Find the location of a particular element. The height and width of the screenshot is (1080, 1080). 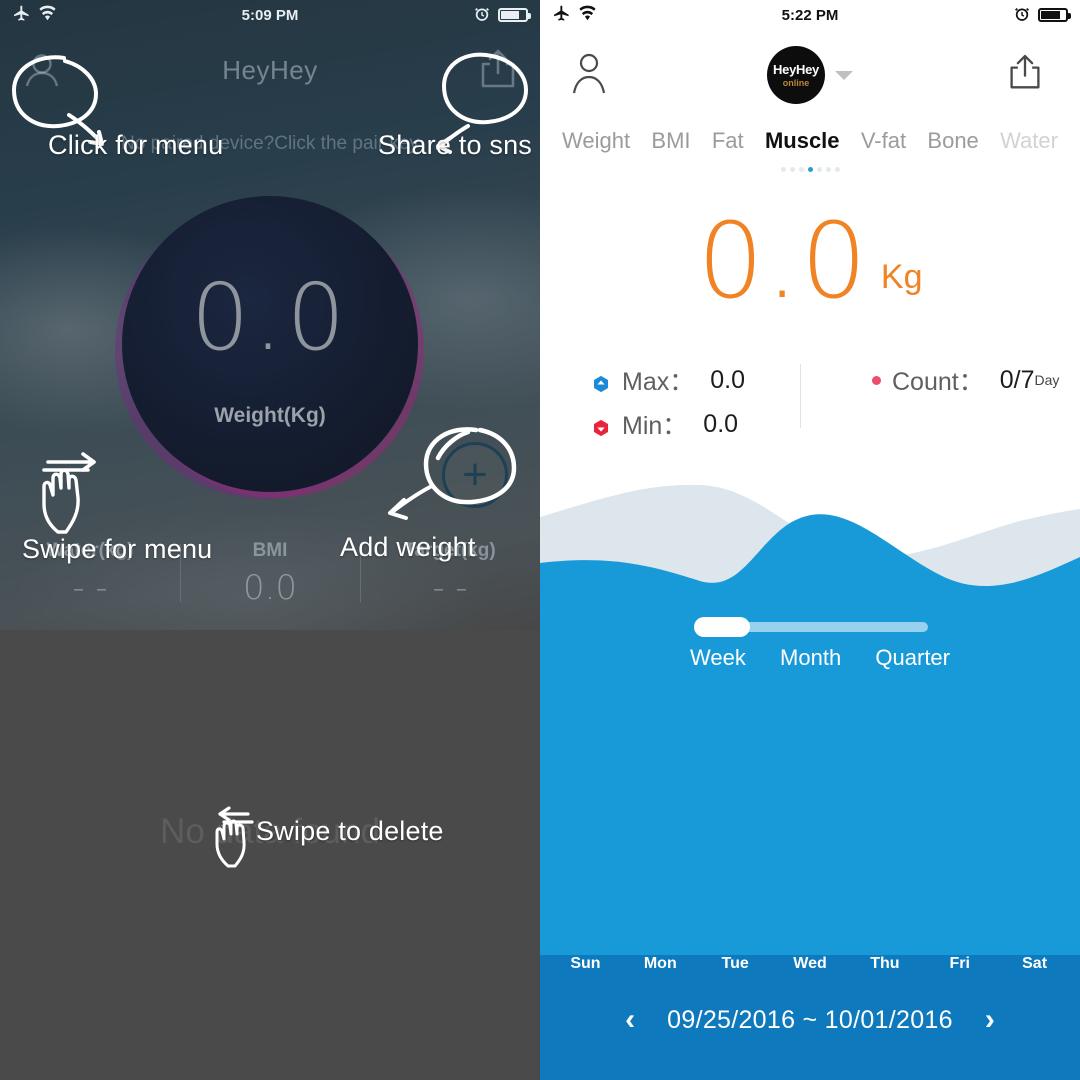

metric-tabs: Weight BMI Fat Muscle V-fat Bone Water is located at coordinates (810, 141).